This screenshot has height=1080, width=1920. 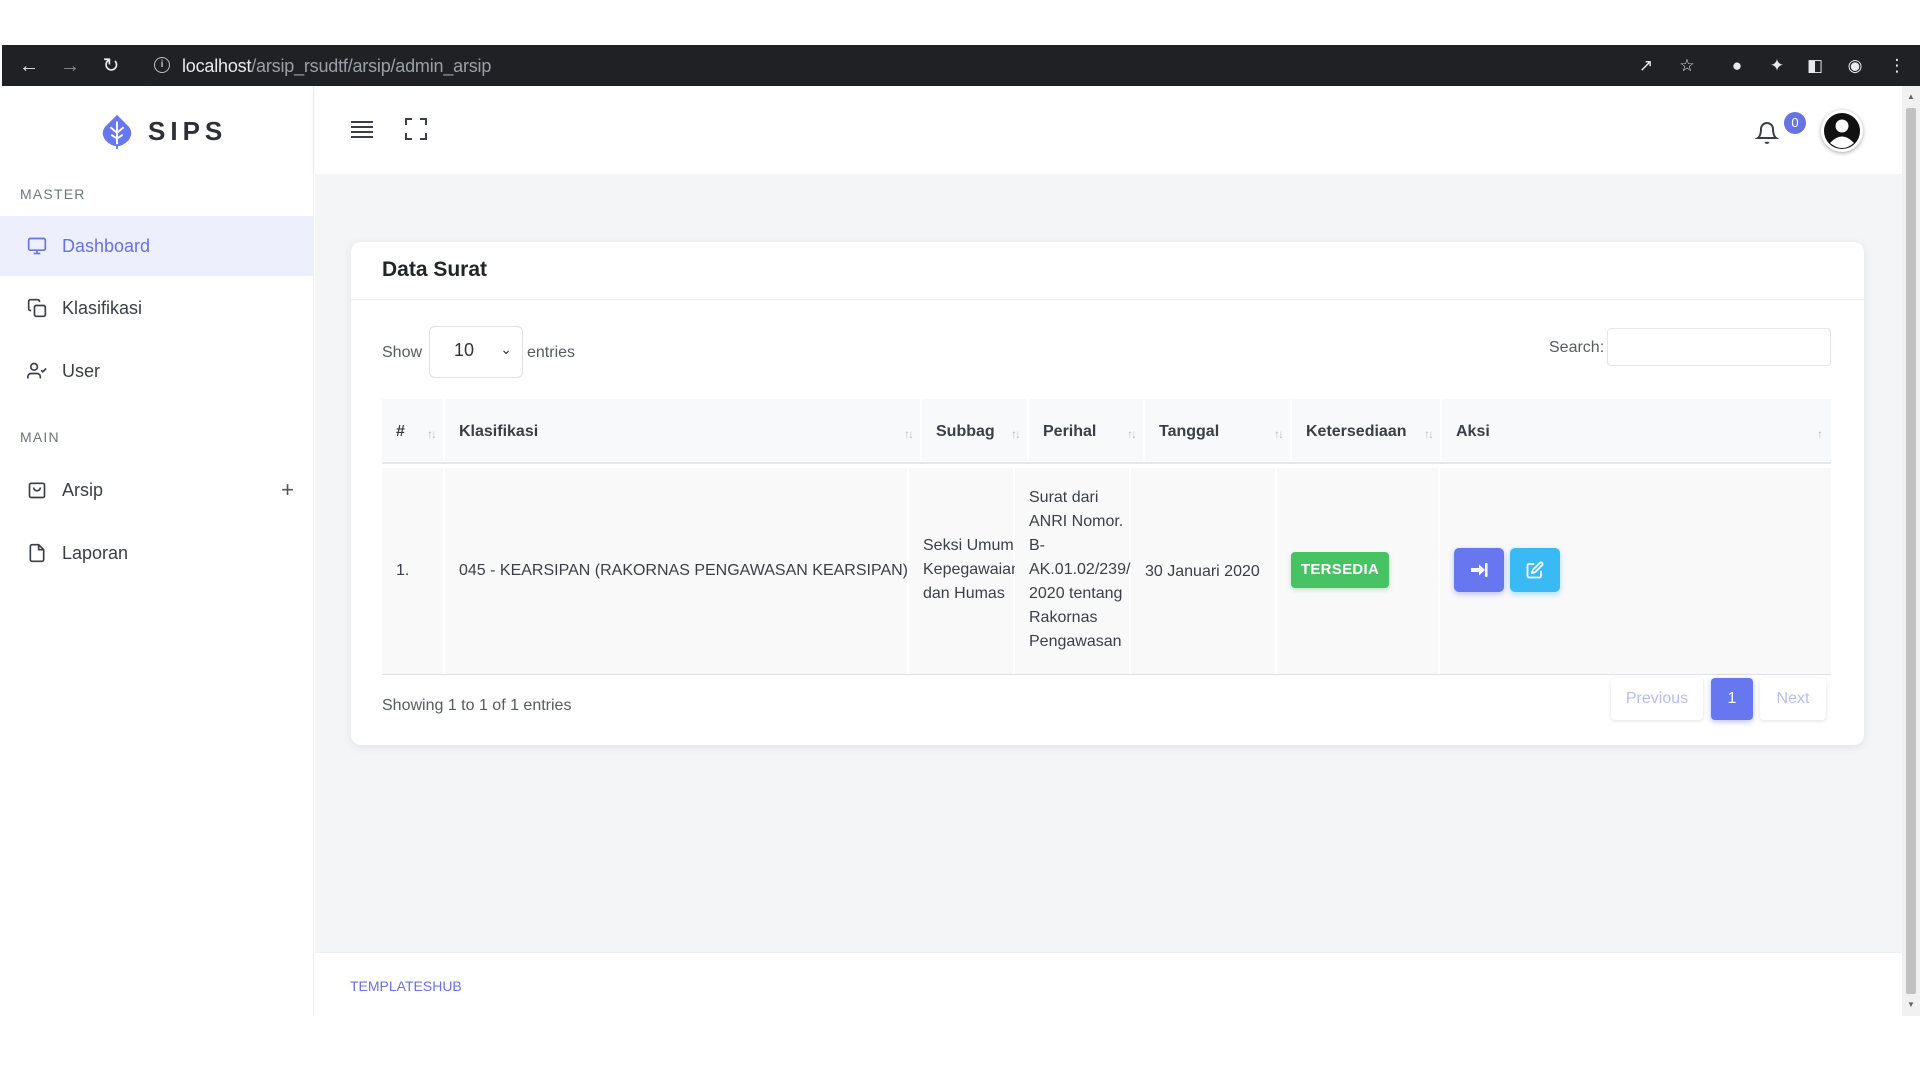 I want to click on cell-subbag: Seksi Umum, Kepegawaian dan Humas, so click(x=964, y=571).